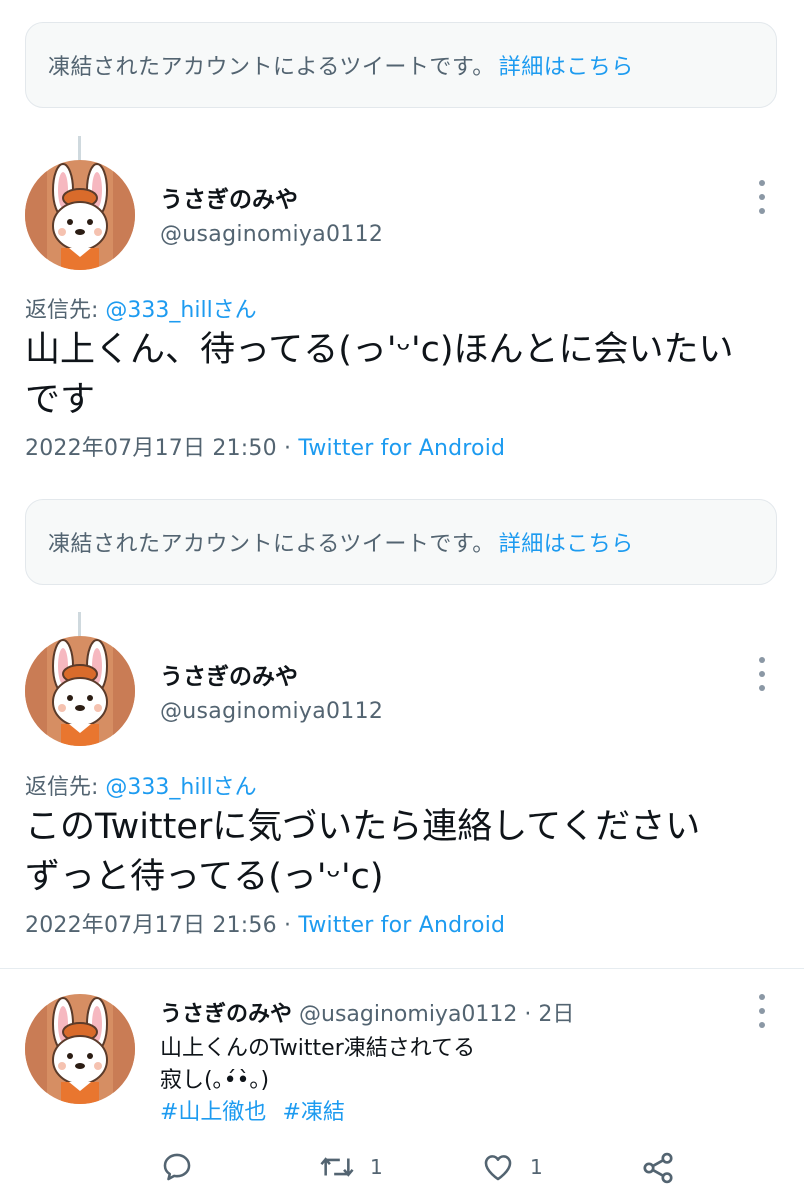  I want to click on tweet-text: このTwitterに気づいたら連絡してください ずっと待ってる(っ'ᵕ'c), so click(363, 852).